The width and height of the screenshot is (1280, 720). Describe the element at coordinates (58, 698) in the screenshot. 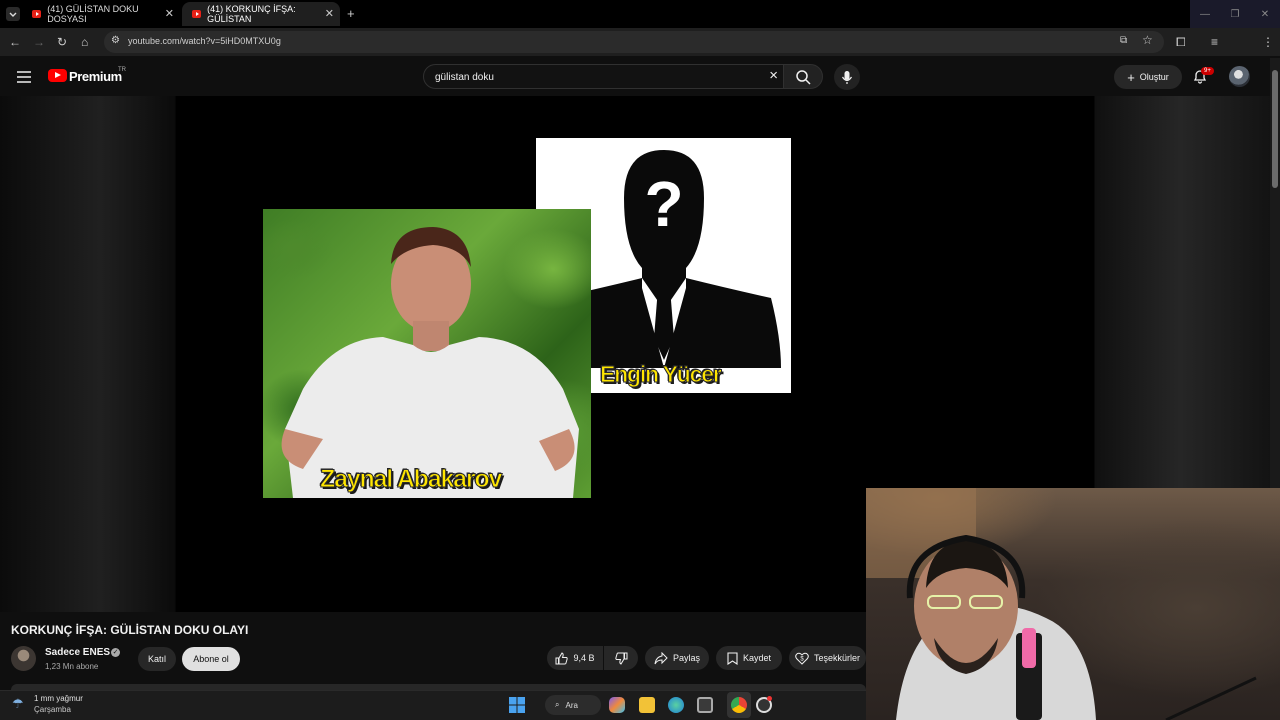

I see `weather-text: 1 mm yağmur` at that location.